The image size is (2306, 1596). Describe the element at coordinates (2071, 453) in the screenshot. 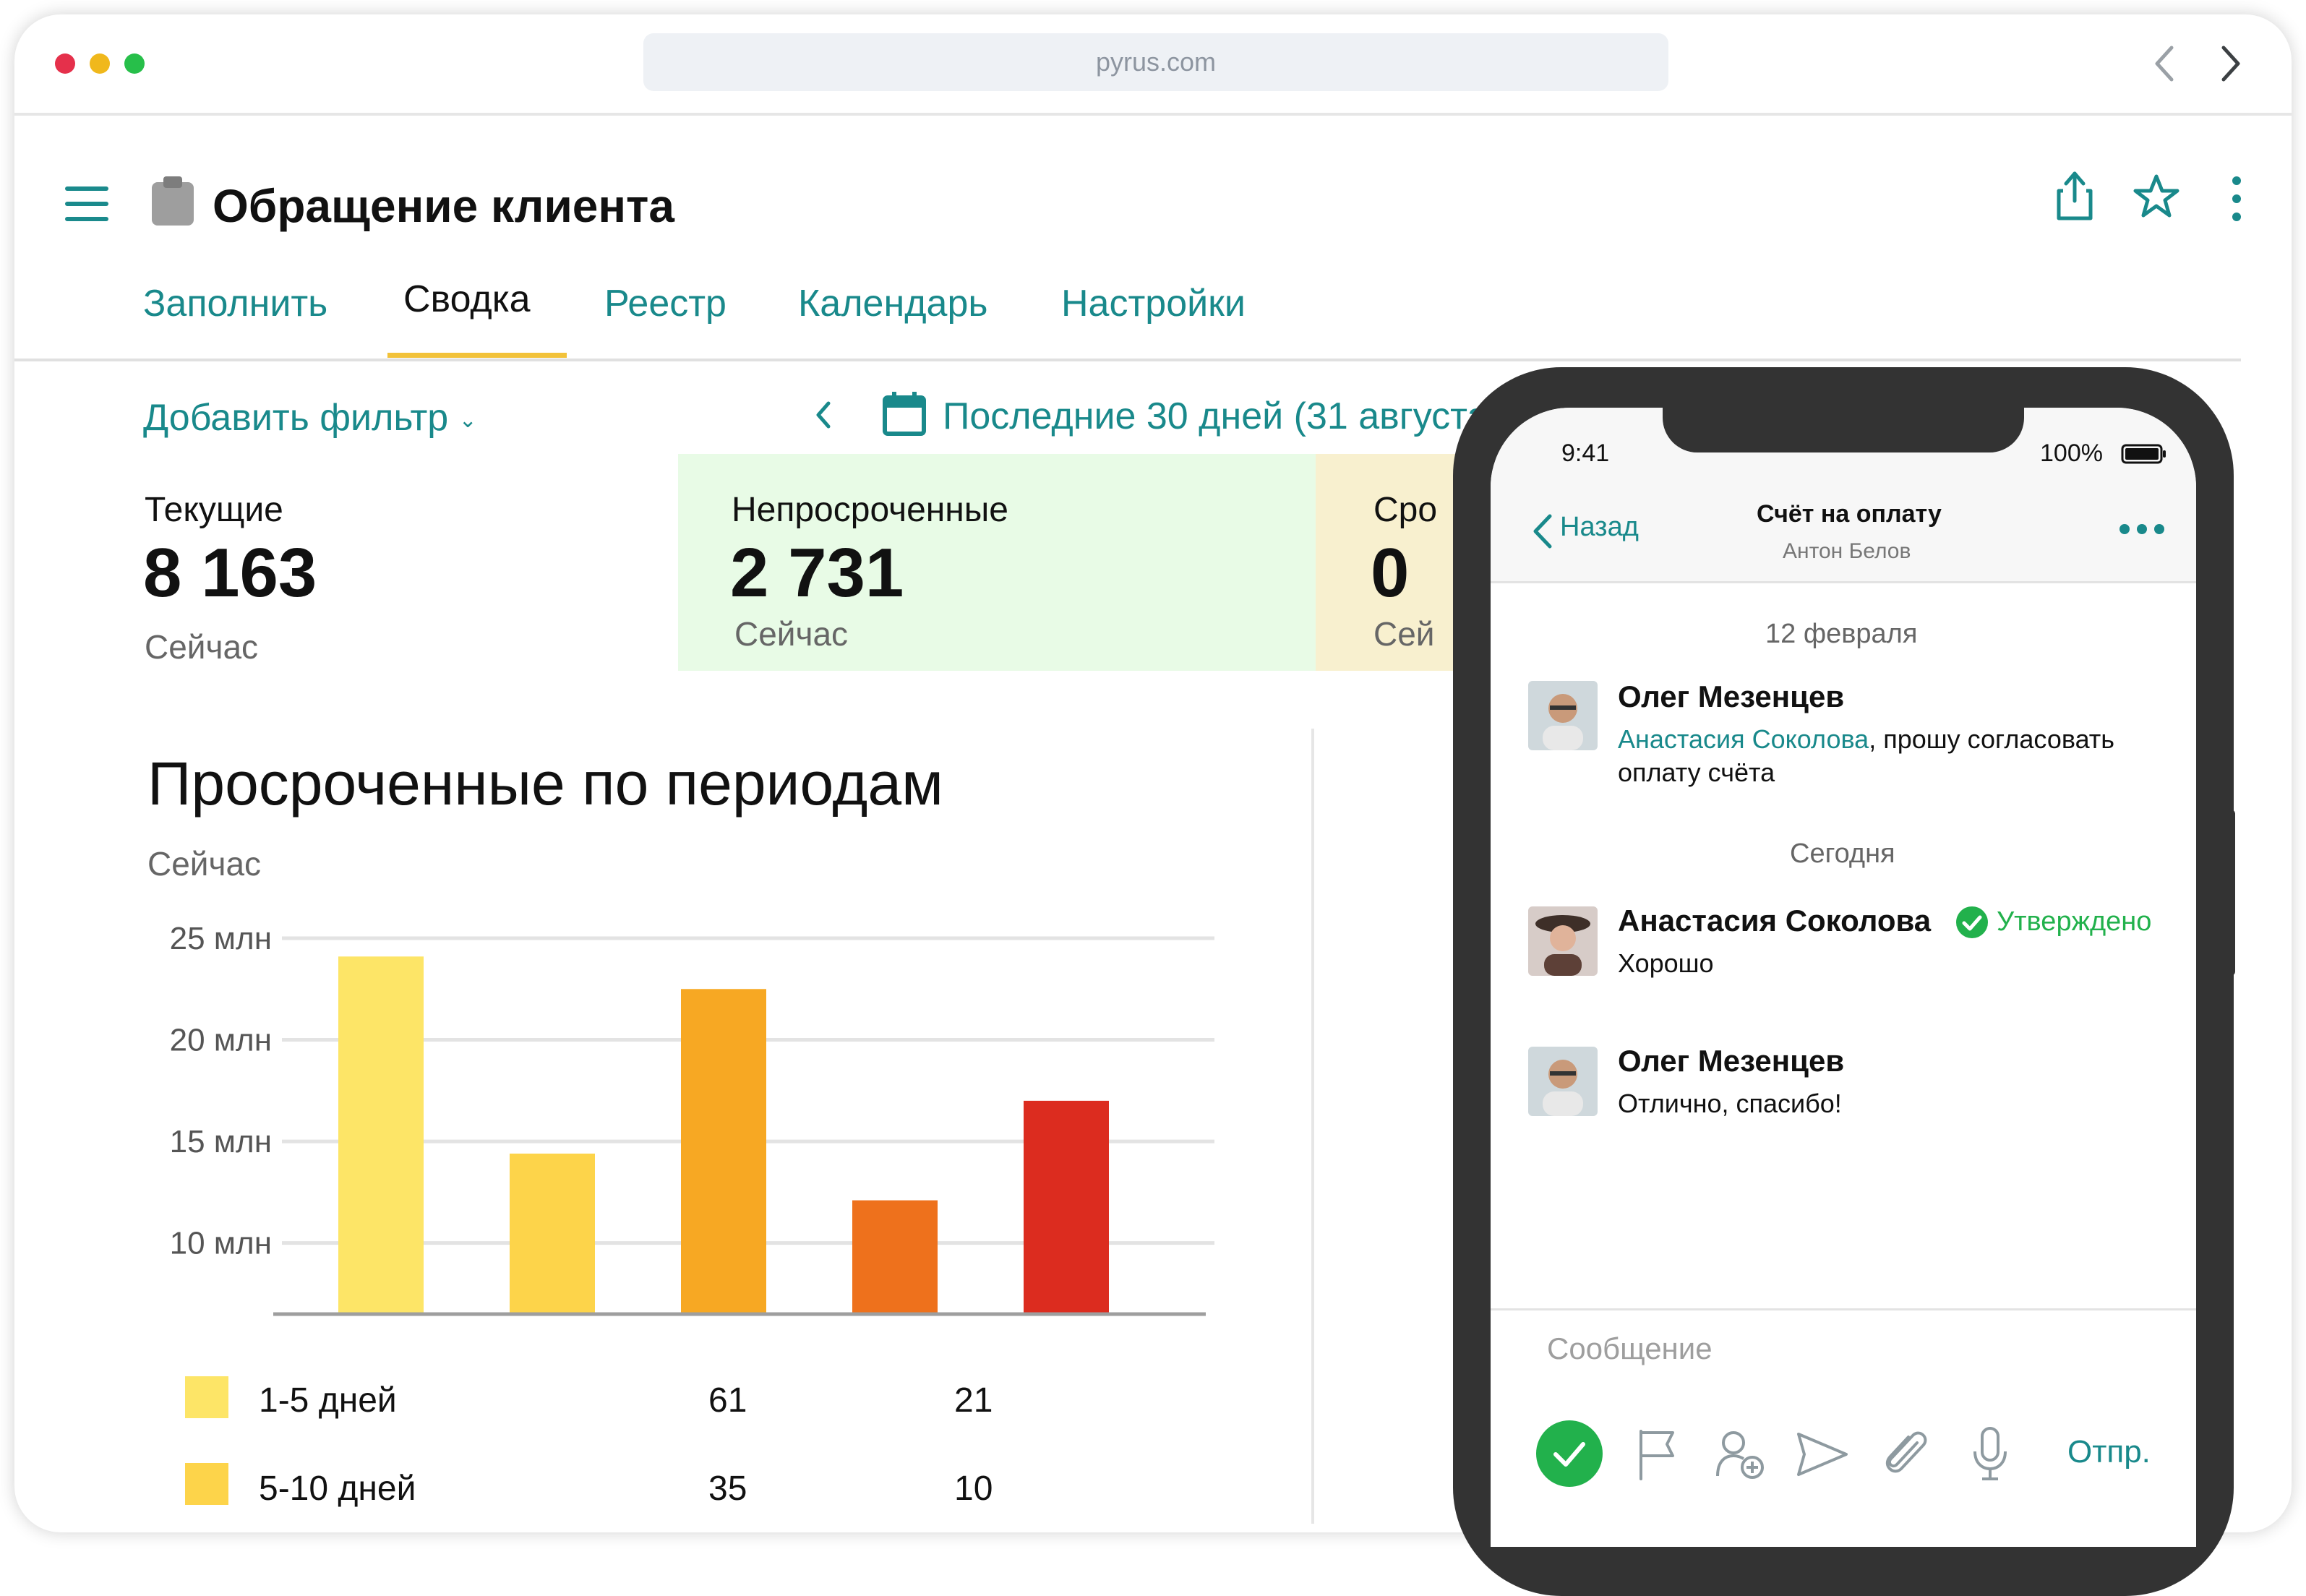

I see `status-battery-percent: 100%` at that location.